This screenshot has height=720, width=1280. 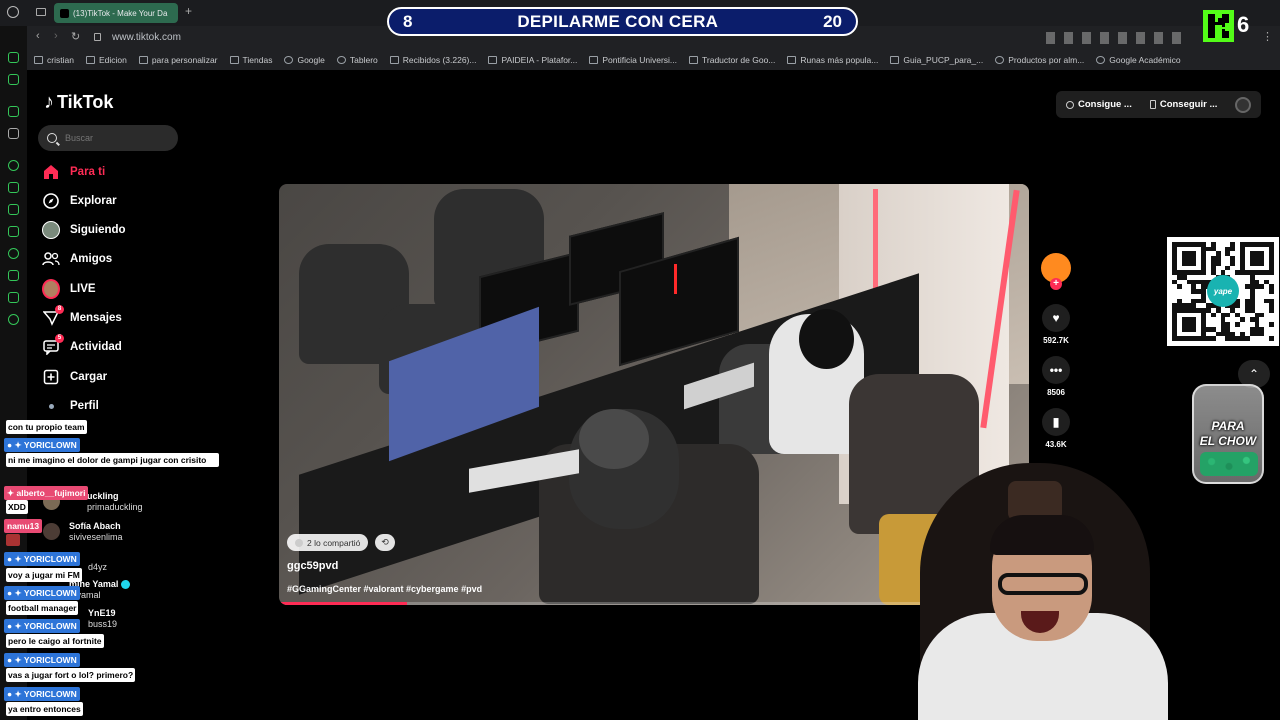 What do you see at coordinates (102, 619) in the screenshot?
I see `following-item: YnE19 buss19` at bounding box center [102, 619].